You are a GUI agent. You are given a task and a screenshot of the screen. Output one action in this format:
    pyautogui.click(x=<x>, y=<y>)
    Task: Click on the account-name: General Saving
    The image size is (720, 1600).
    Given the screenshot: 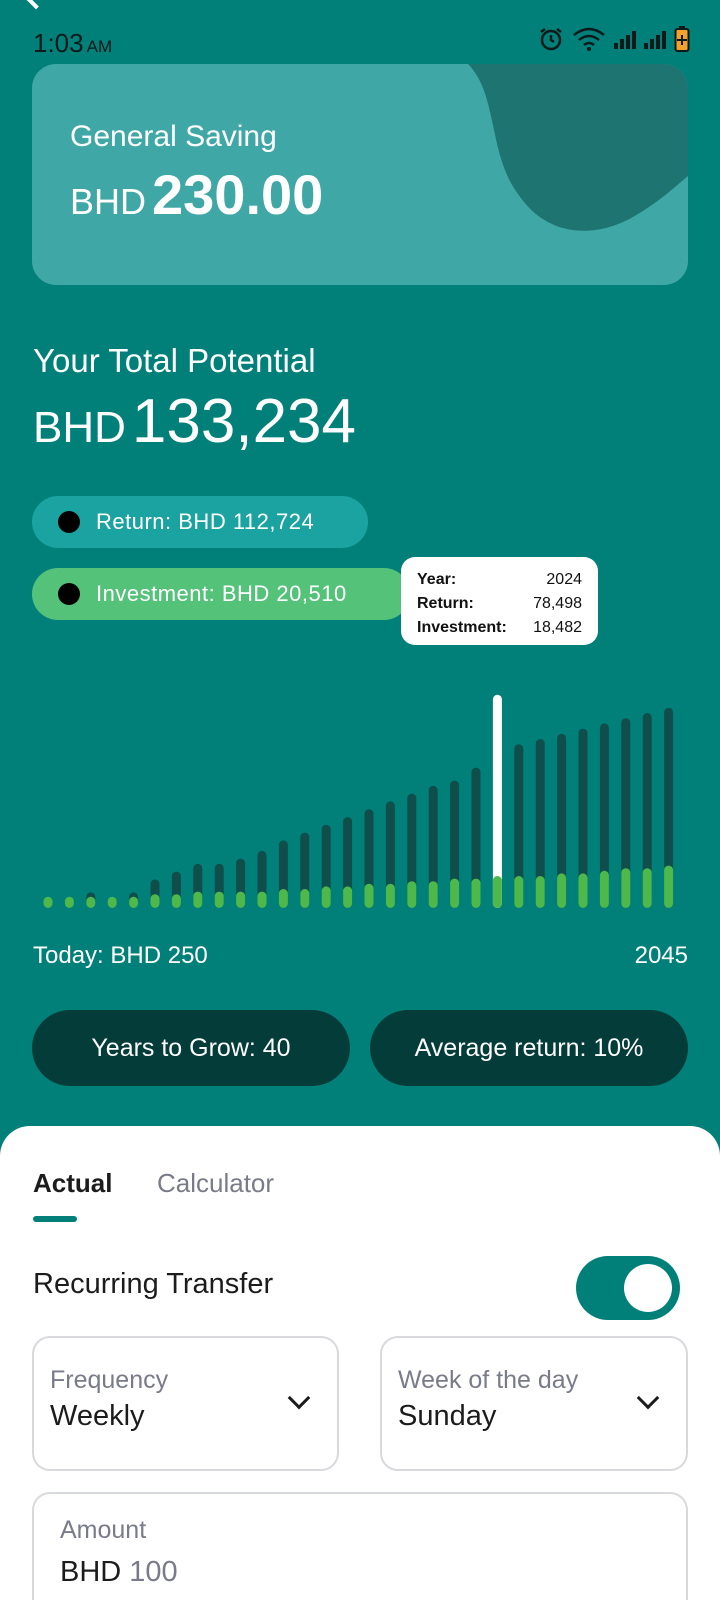 What is the action you would take?
    pyautogui.click(x=173, y=136)
    